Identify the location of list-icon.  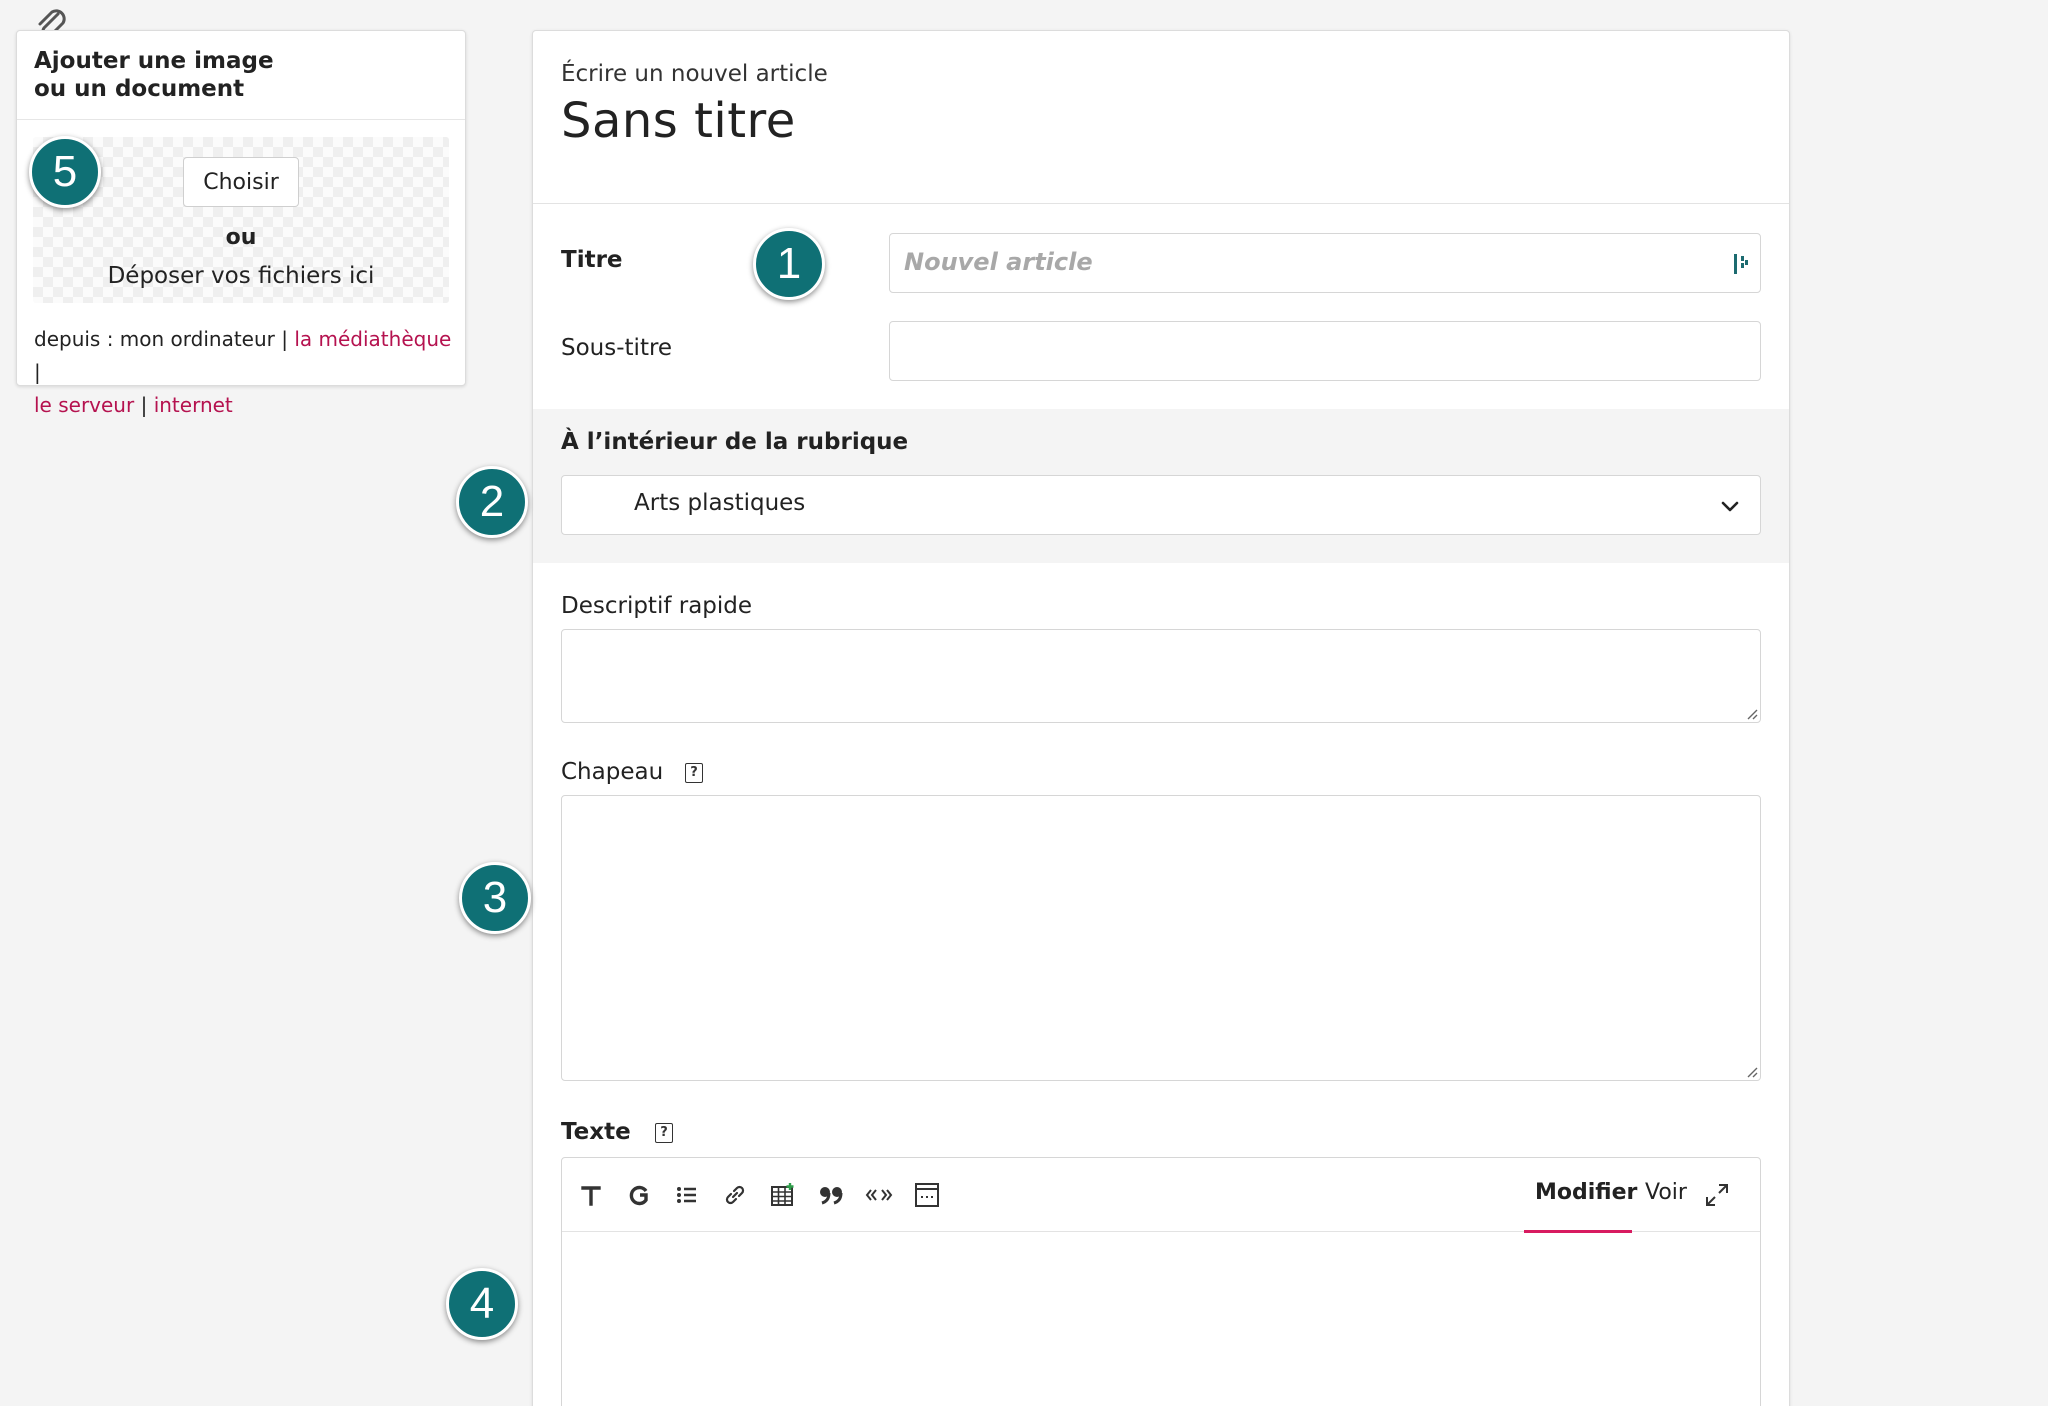
(687, 1195).